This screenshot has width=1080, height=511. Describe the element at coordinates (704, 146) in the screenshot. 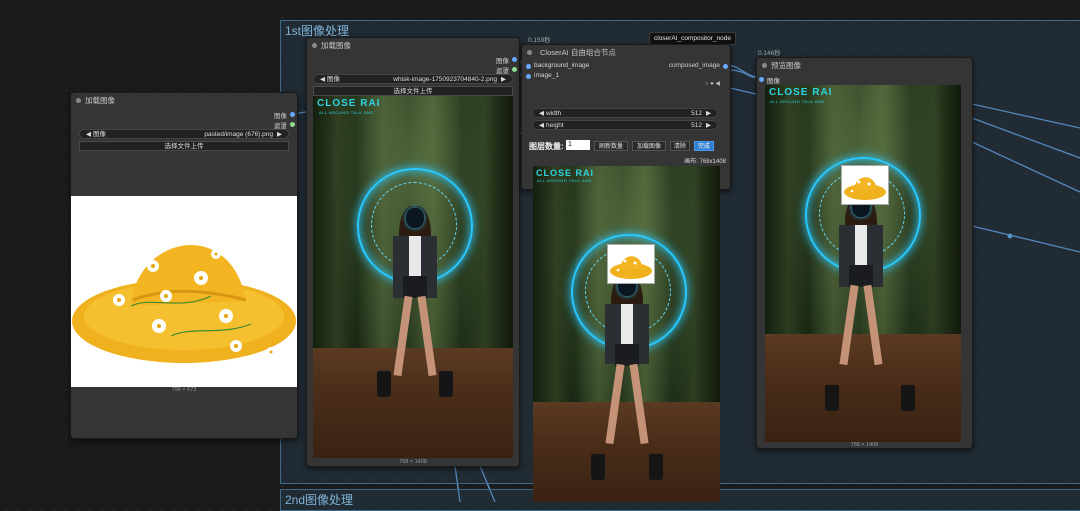

I see `done-button: 完成` at that location.